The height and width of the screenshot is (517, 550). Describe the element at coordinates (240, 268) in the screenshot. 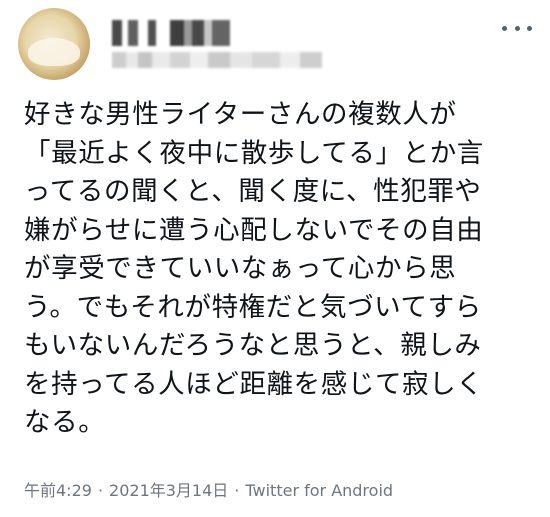

I see `tweet-text-line: が享受できていいなぁって心から思` at that location.